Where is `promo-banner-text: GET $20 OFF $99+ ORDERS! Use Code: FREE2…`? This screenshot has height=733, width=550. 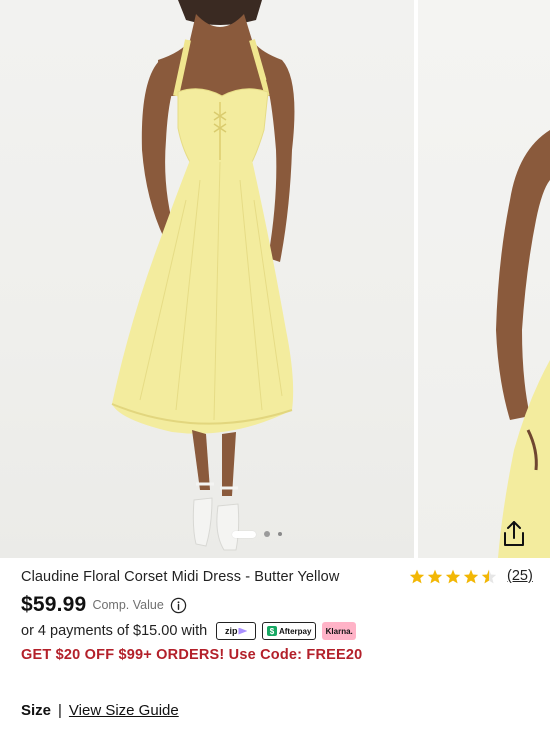
promo-banner-text: GET $20 OFF $99+ ORDERS! Use Code: FREE2… is located at coordinates (192, 655).